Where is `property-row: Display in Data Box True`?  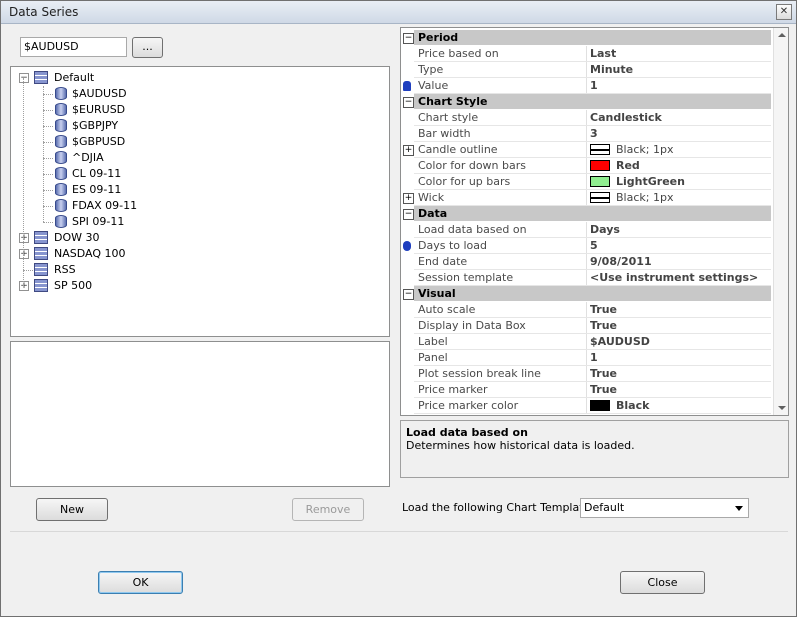 property-row: Display in Data Box True is located at coordinates (592, 326).